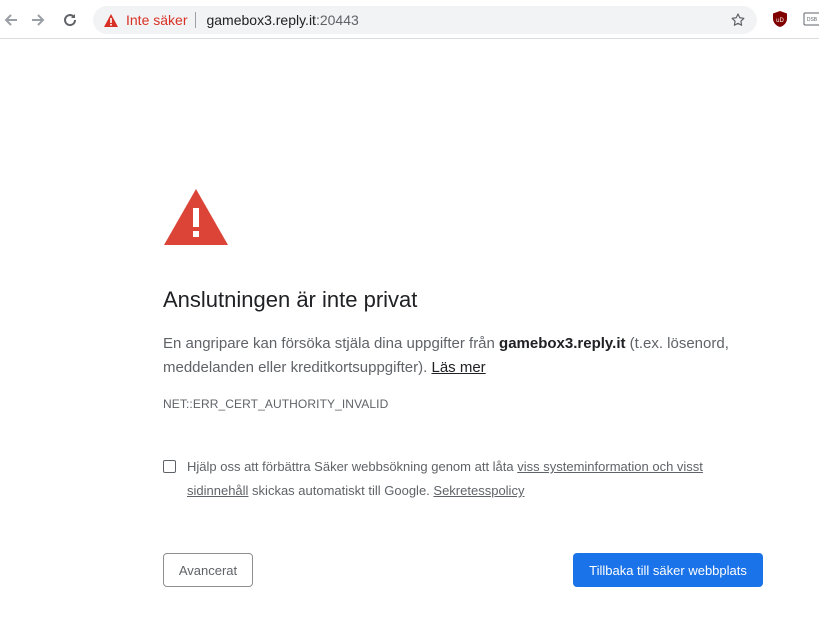  I want to click on bookmark-star-icon, so click(738, 20).